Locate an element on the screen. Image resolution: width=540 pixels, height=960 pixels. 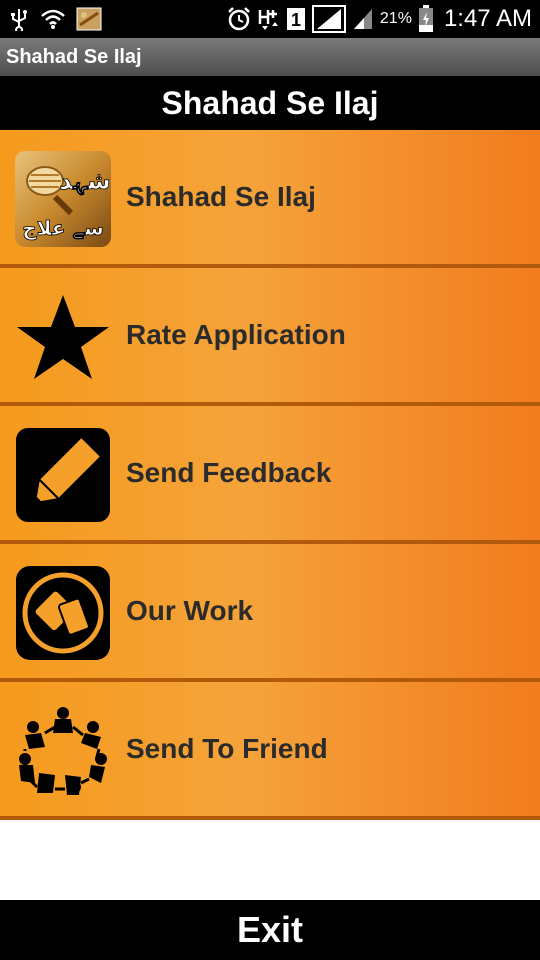
menu-item-shahad-se-ilaj: شہد سے علاج Shahad Se Ilaj is located at coordinates (270, 199).